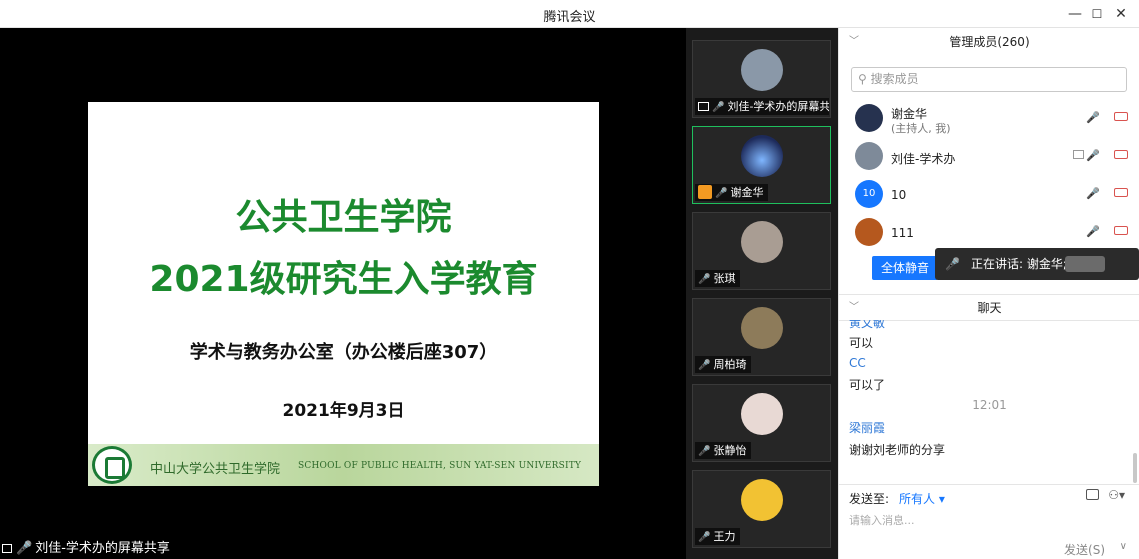 The width and height of the screenshot is (1139, 559). What do you see at coordinates (343, 352) in the screenshot?
I see `slide-office: 学术与教务办公室（办公楼后座307）` at bounding box center [343, 352].